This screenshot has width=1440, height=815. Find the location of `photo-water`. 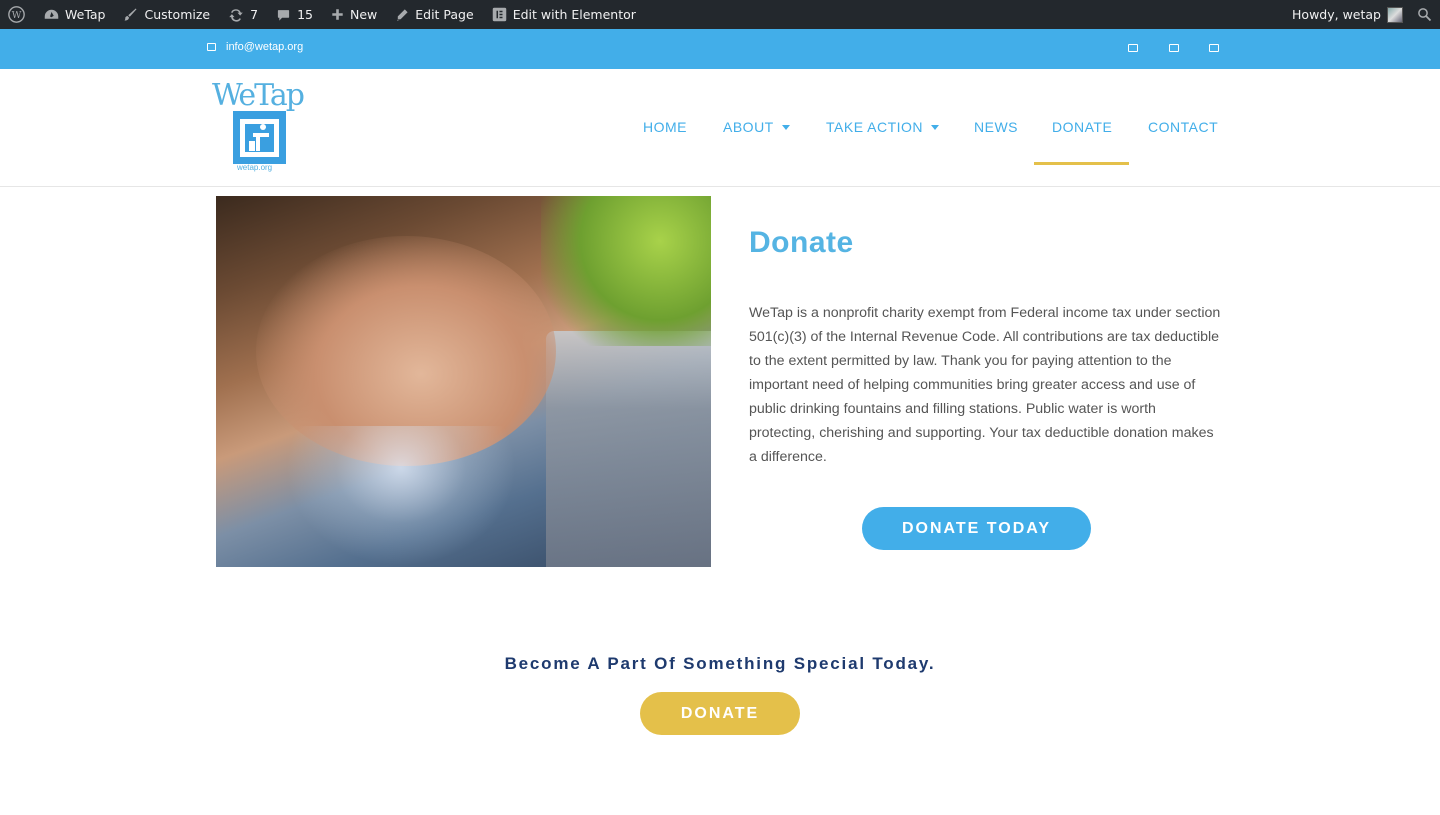

photo-water is located at coordinates (401, 496).